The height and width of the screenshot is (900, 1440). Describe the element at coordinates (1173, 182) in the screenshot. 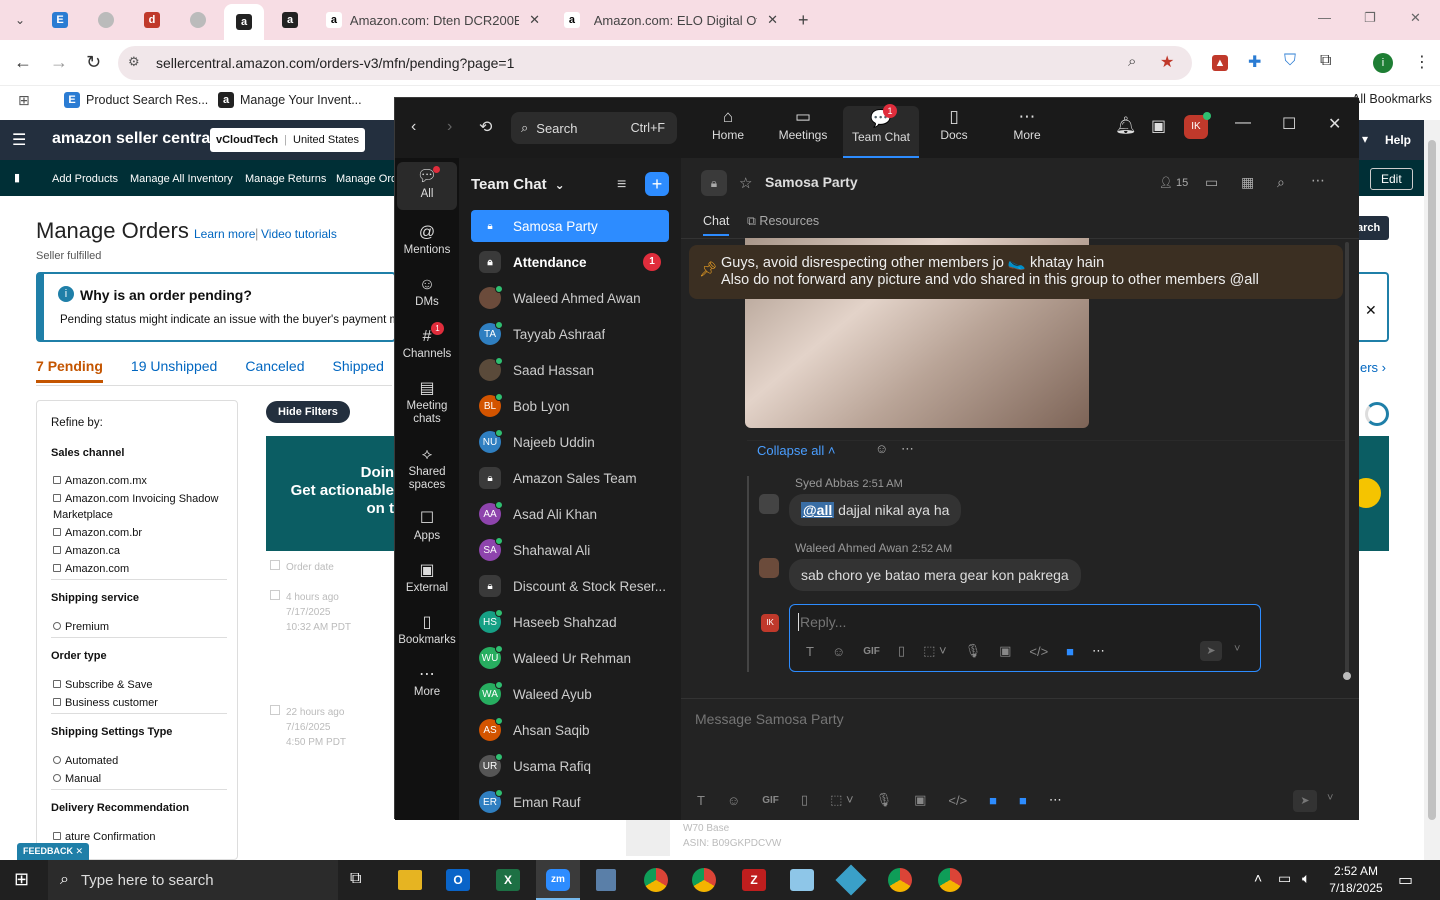

I see `member-count: 👤︎ 15` at that location.